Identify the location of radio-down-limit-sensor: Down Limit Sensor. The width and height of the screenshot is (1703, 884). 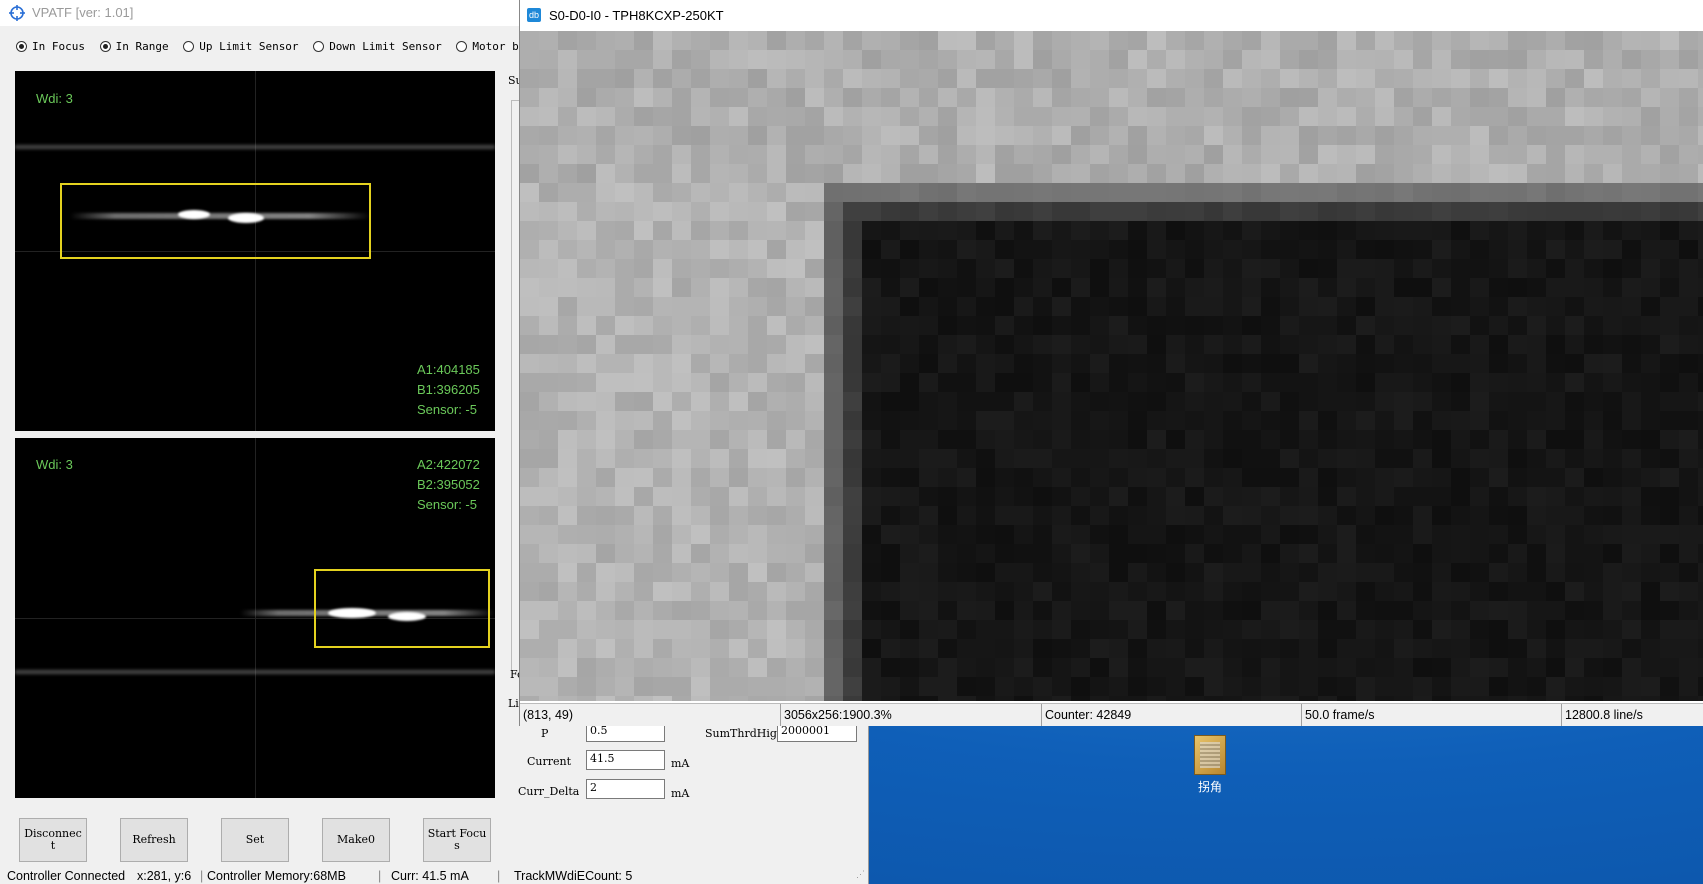
(377, 46).